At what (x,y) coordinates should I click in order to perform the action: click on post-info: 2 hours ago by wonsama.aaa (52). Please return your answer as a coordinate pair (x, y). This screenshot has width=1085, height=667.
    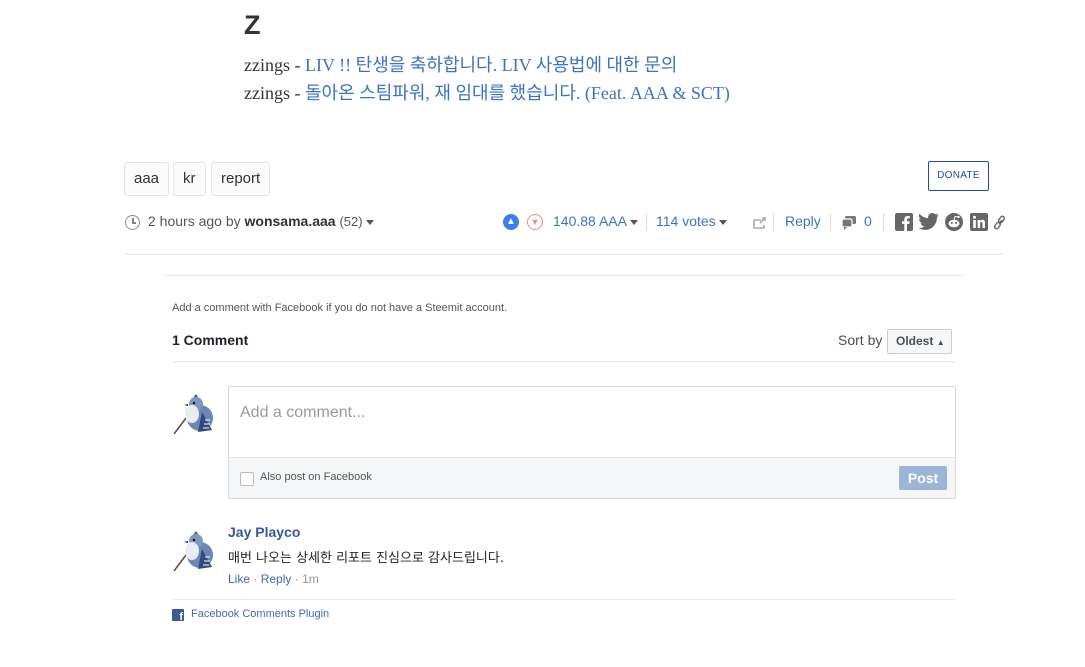
    Looking at the image, I should click on (261, 221).